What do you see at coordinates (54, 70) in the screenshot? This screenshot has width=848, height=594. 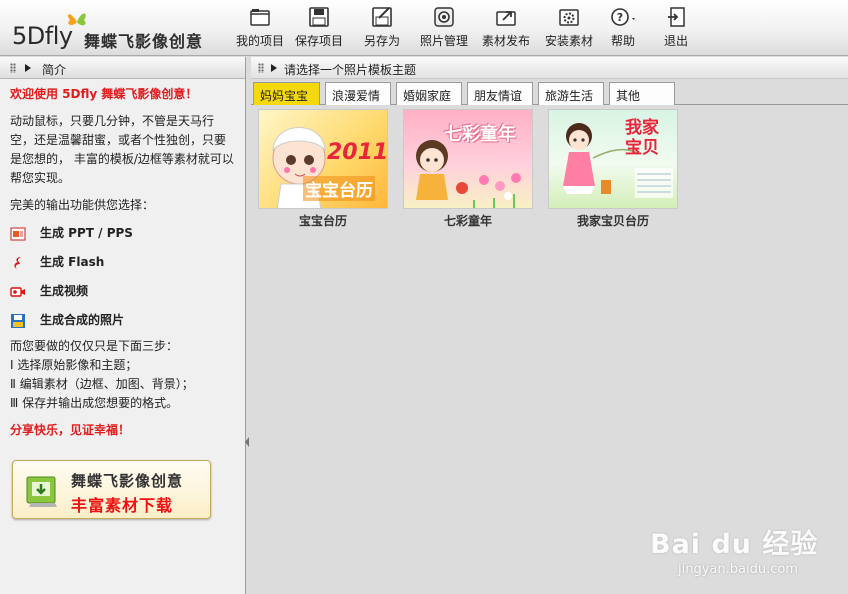 I see `intro-panel-title: 简介` at bounding box center [54, 70].